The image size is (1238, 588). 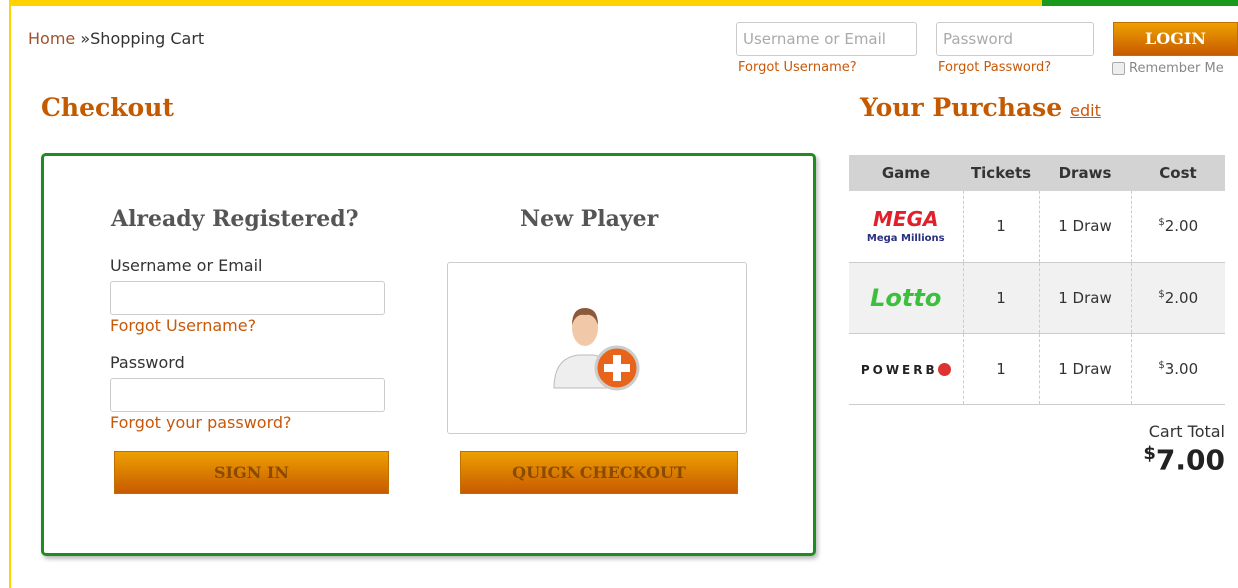 I want to click on table-row: POWERB 1 1 Draw $3.00, so click(x=1037, y=369).